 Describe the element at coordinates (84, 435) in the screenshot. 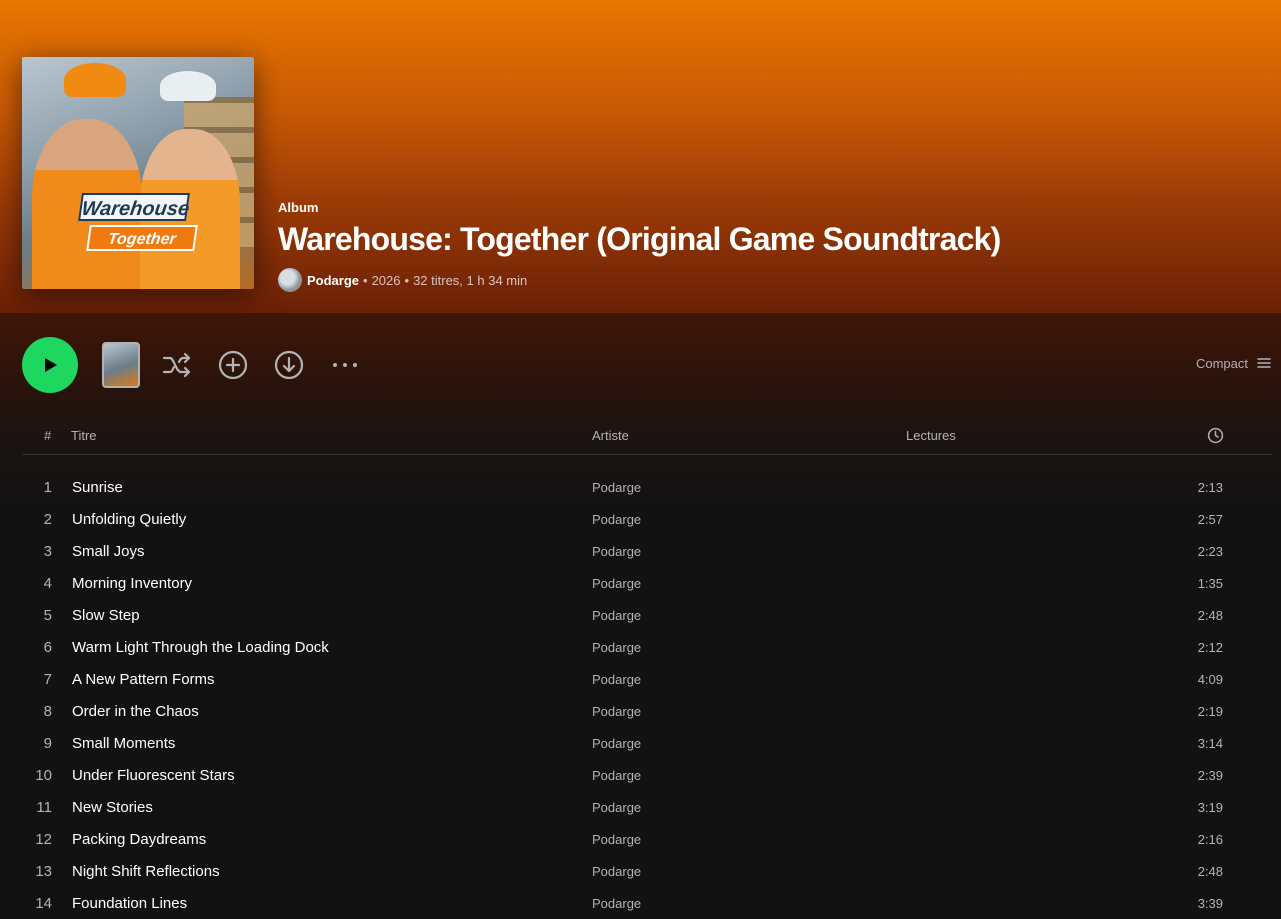

I see `header-title: Titre` at that location.